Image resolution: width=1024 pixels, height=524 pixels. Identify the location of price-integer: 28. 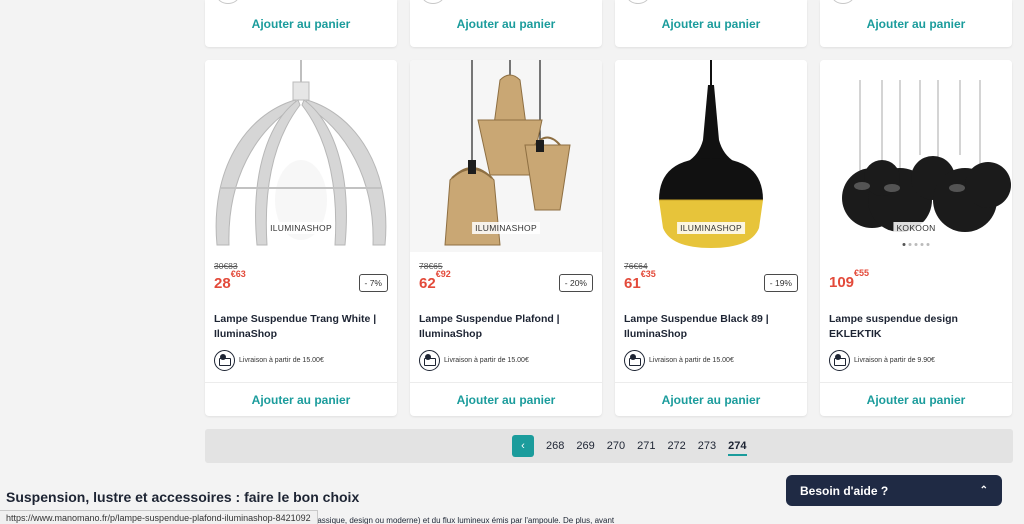
(222, 283).